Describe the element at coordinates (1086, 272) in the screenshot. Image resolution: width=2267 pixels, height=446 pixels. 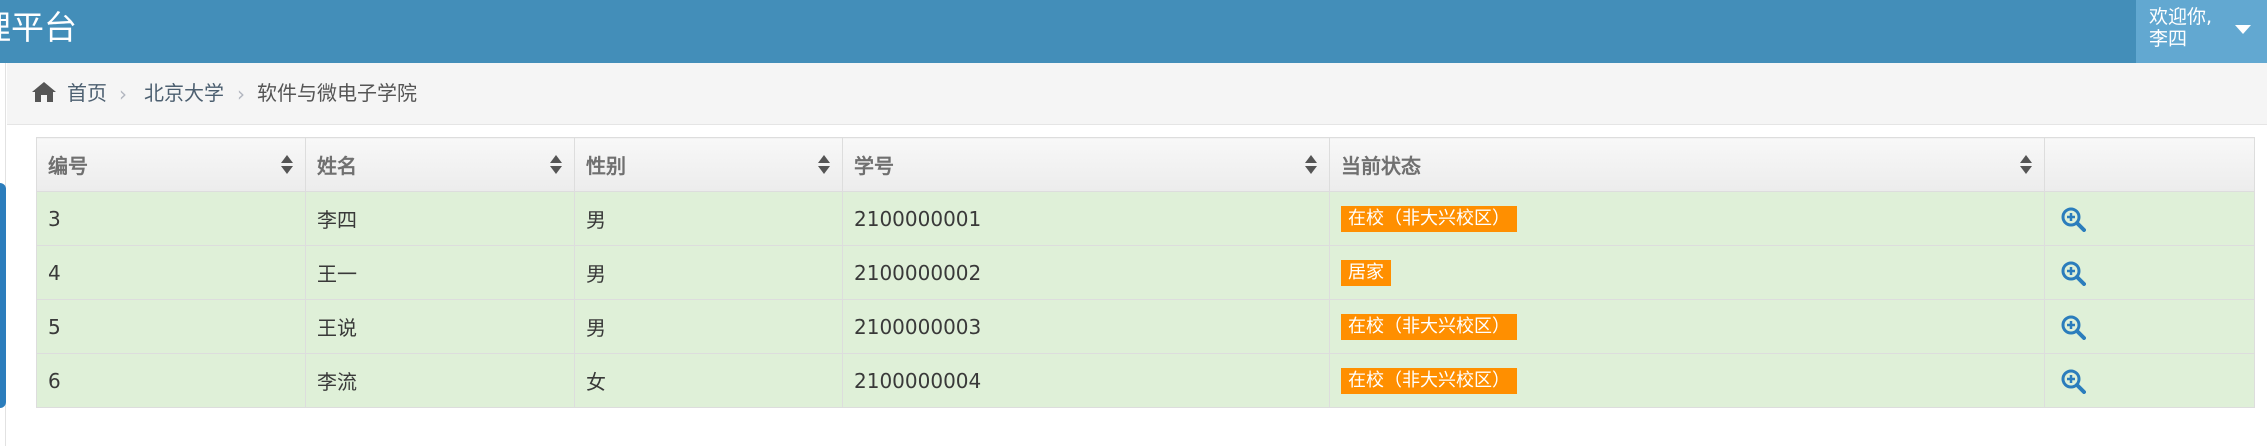
I see `cell-student-no: 2100000002` at that location.